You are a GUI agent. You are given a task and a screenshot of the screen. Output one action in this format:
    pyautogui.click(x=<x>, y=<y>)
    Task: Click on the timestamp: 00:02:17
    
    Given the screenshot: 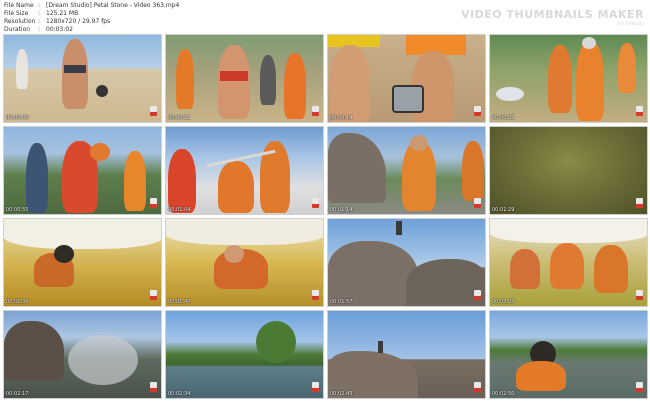 What is the action you would take?
    pyautogui.click(x=17, y=394)
    